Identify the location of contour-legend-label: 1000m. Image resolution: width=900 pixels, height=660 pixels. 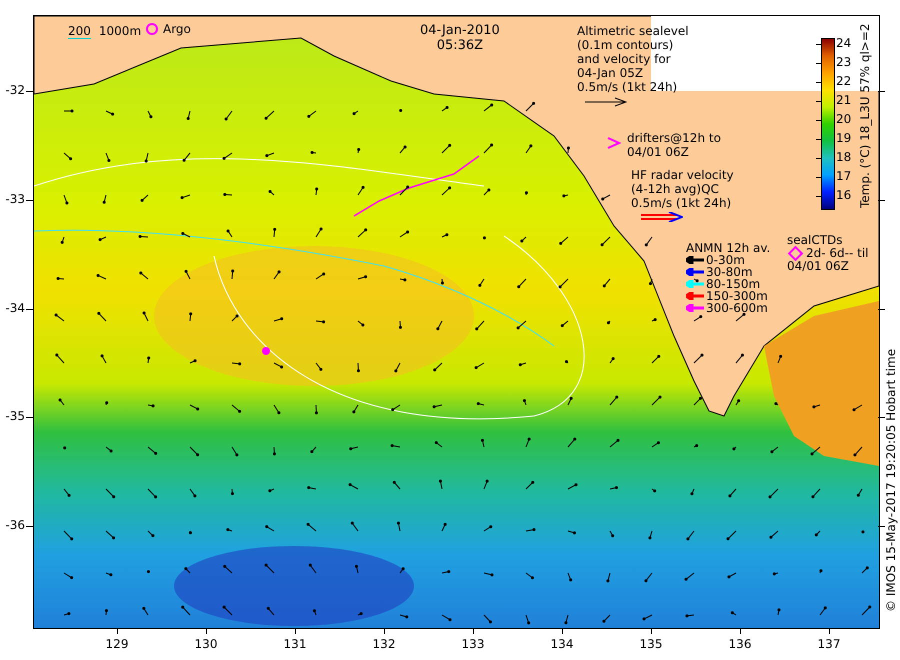
(120, 31).